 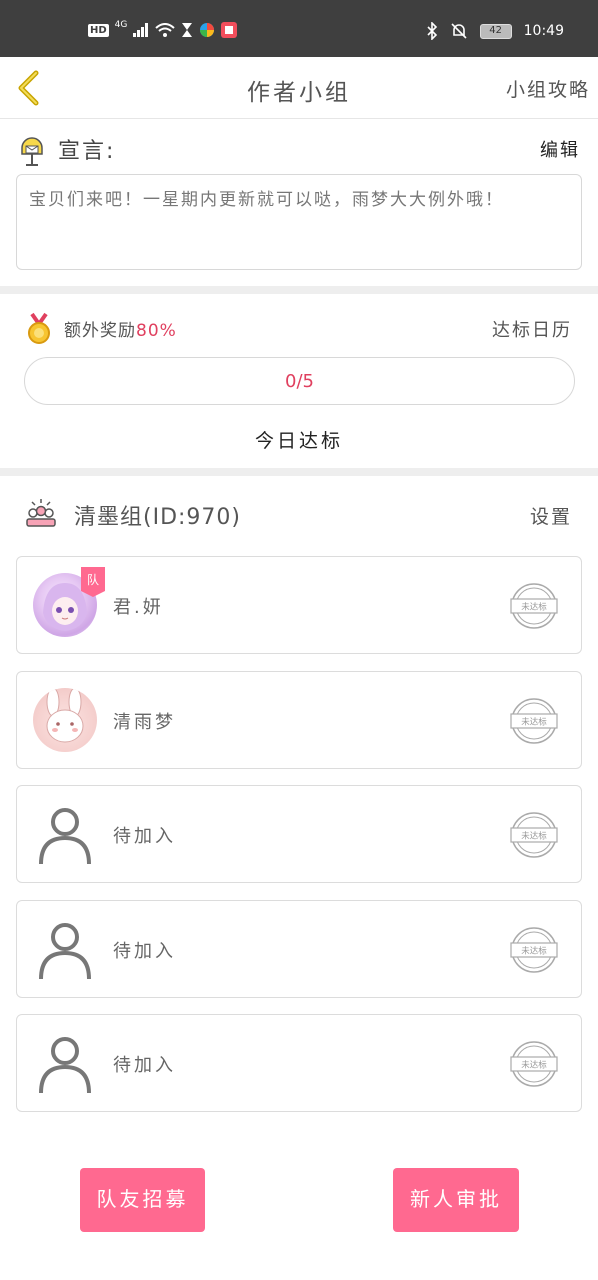 I want to click on member-card: 队 君.妍 未达标, so click(x=299, y=605).